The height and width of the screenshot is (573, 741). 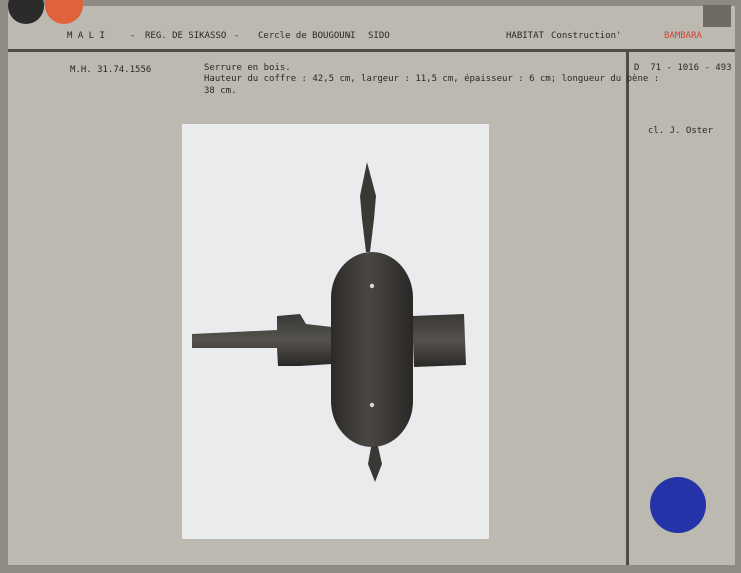 What do you see at coordinates (350, 36) in the screenshot?
I see `header-sep-3: -` at bounding box center [350, 36].